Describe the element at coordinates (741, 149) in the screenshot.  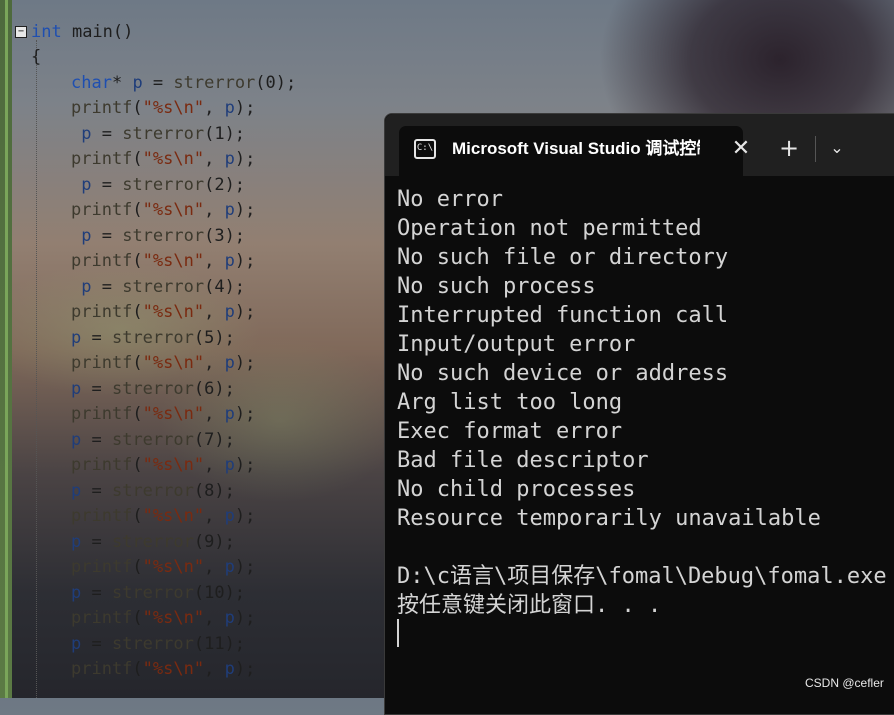
I see `close-tab-icon: ✕` at that location.